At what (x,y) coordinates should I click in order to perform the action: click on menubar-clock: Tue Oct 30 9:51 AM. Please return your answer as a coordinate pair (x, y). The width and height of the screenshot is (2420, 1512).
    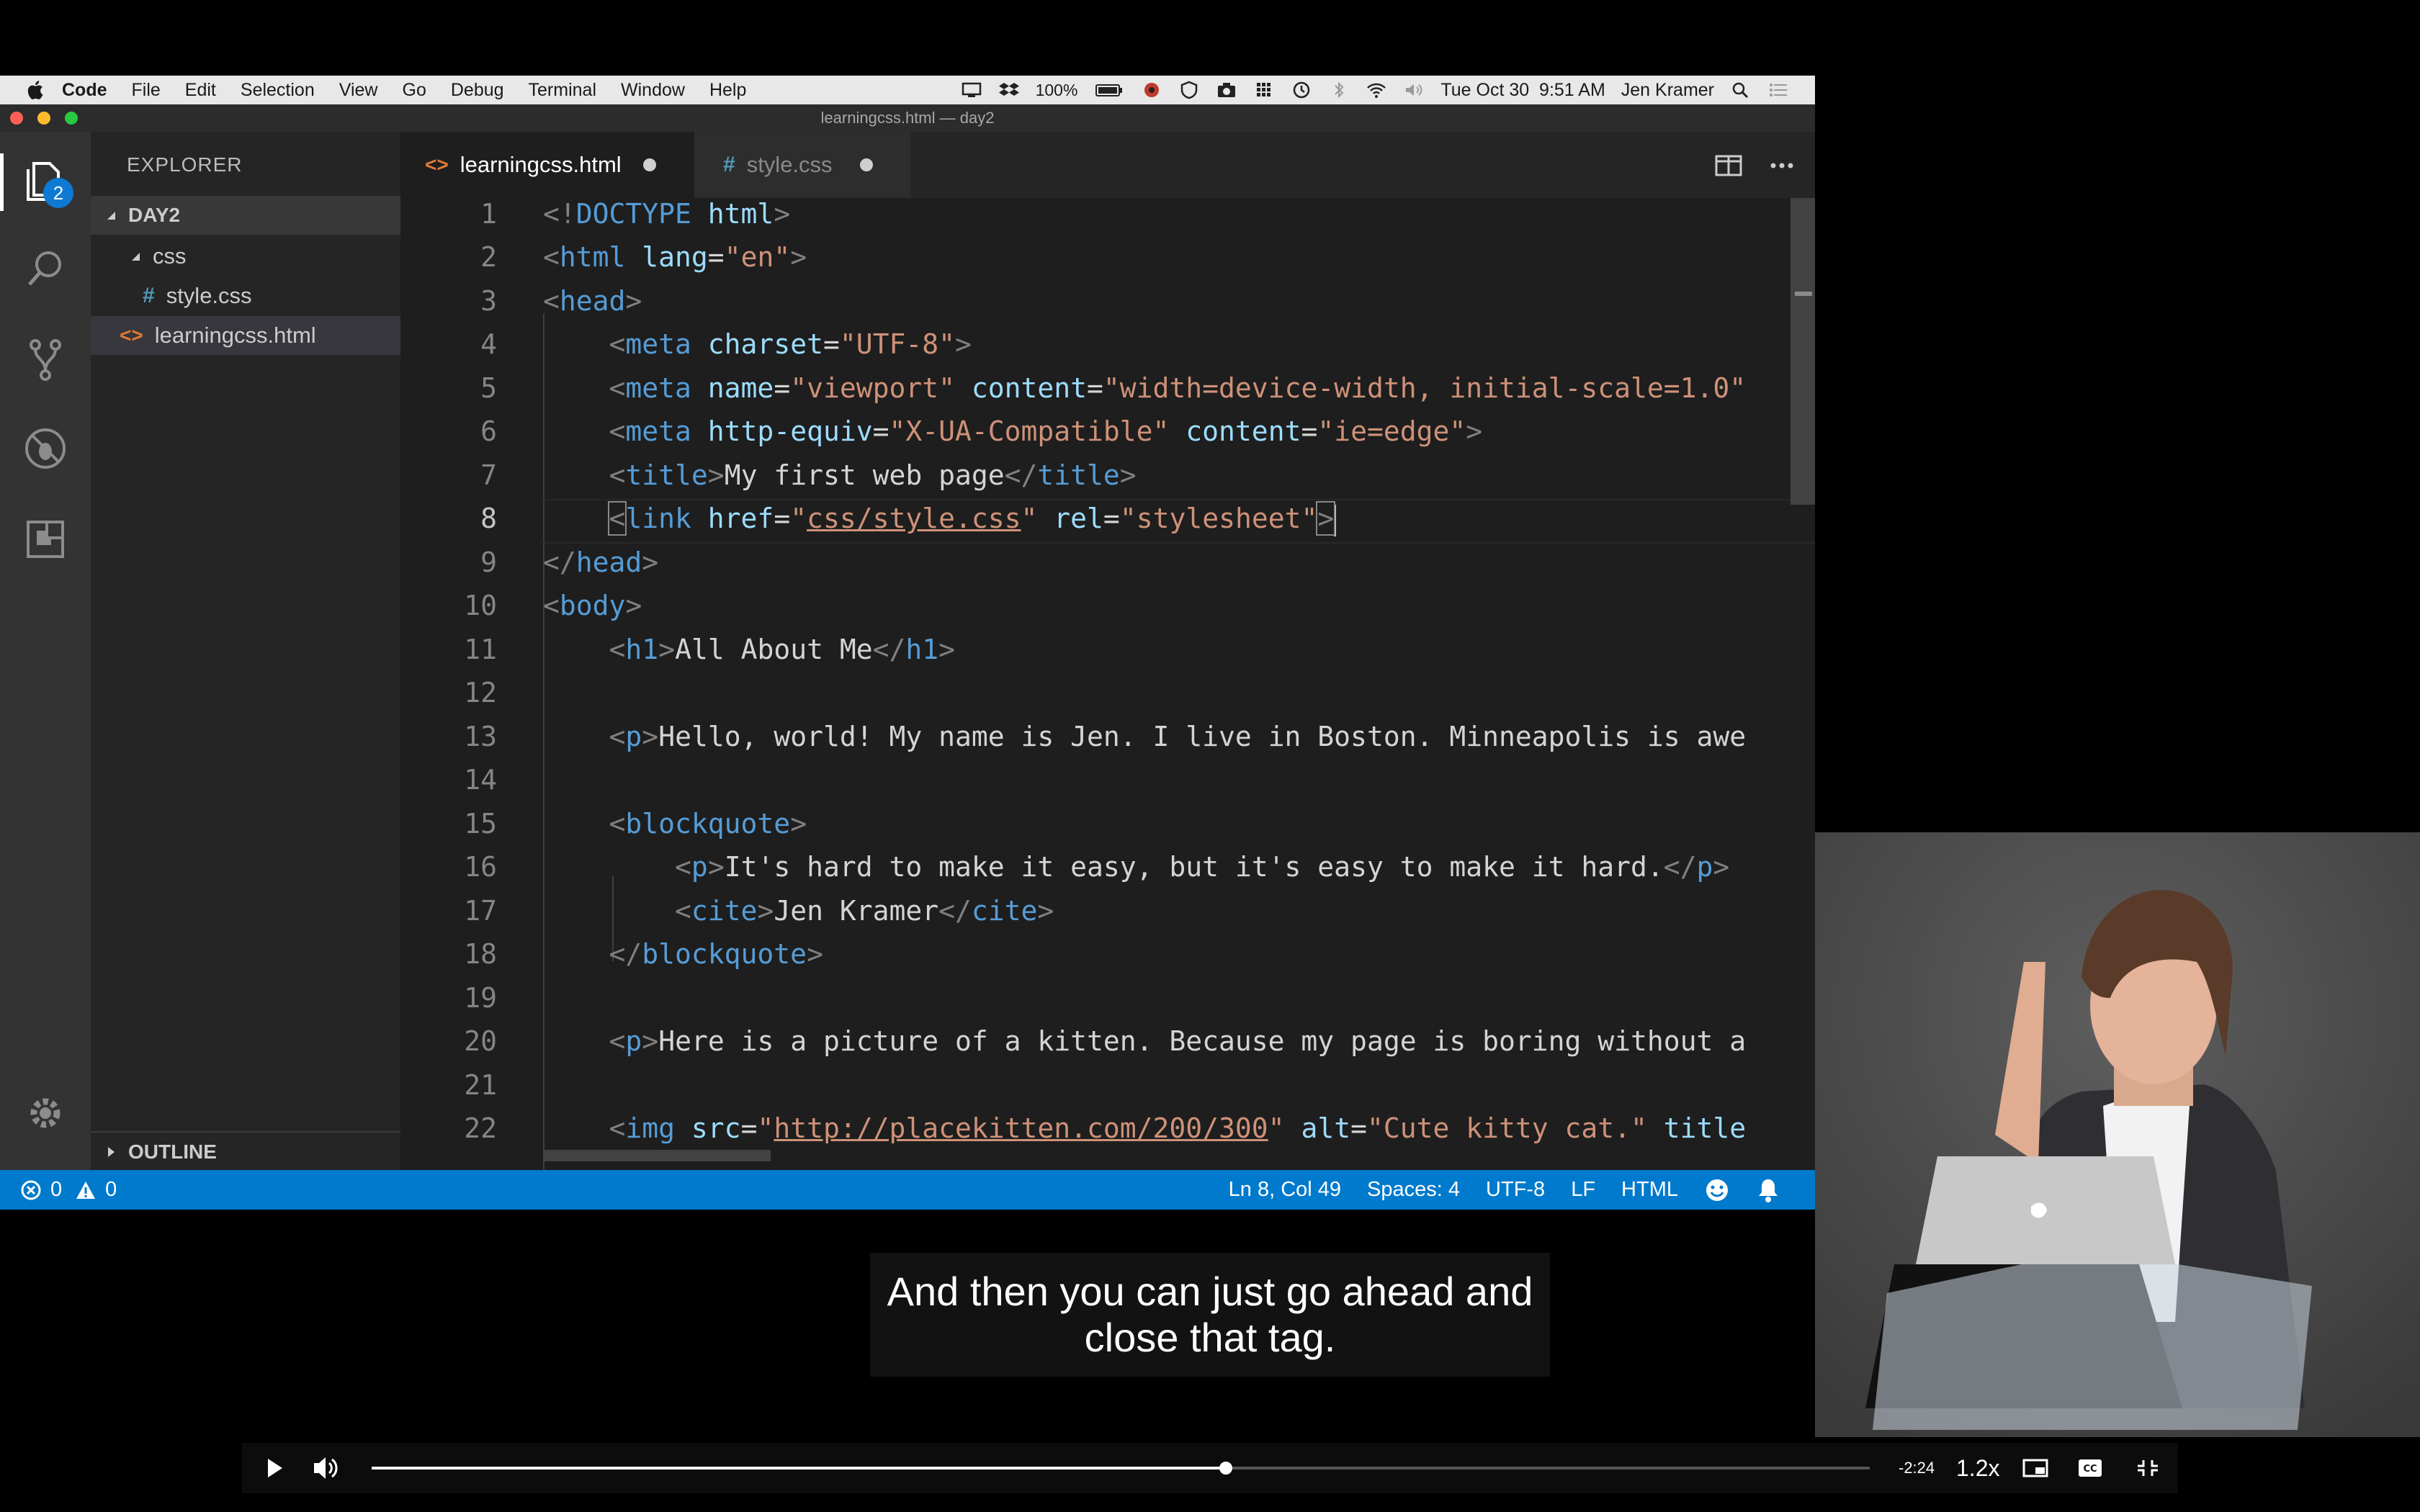
    Looking at the image, I should click on (1522, 90).